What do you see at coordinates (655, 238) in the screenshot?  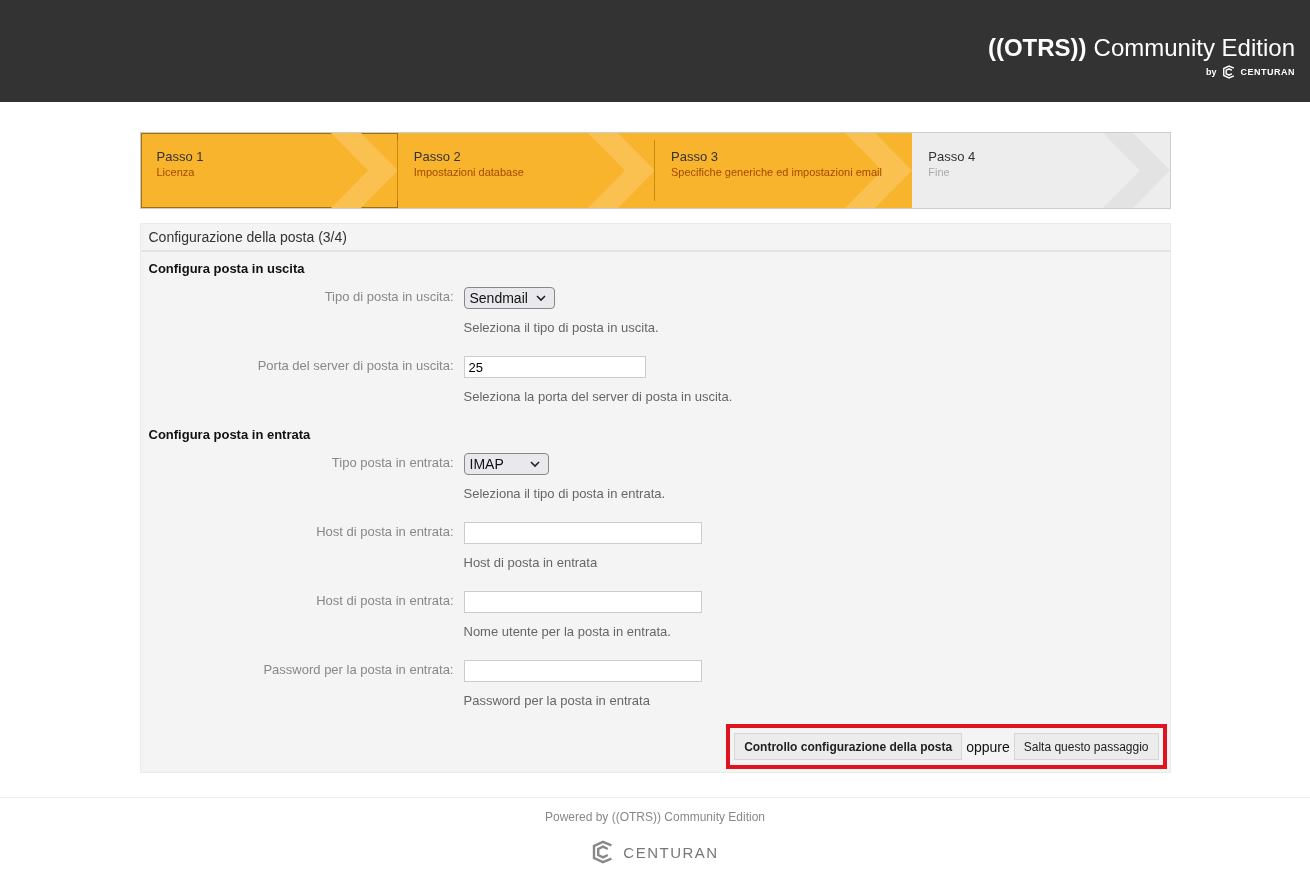 I see `panel-title: Configurazione della posta (3/4)` at bounding box center [655, 238].